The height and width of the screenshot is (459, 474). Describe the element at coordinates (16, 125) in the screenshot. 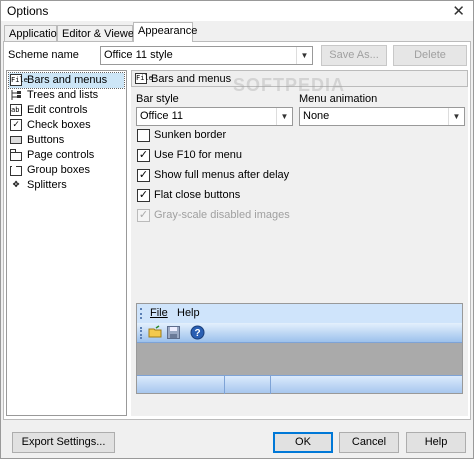

I see `checkbox-icon: ✓` at that location.